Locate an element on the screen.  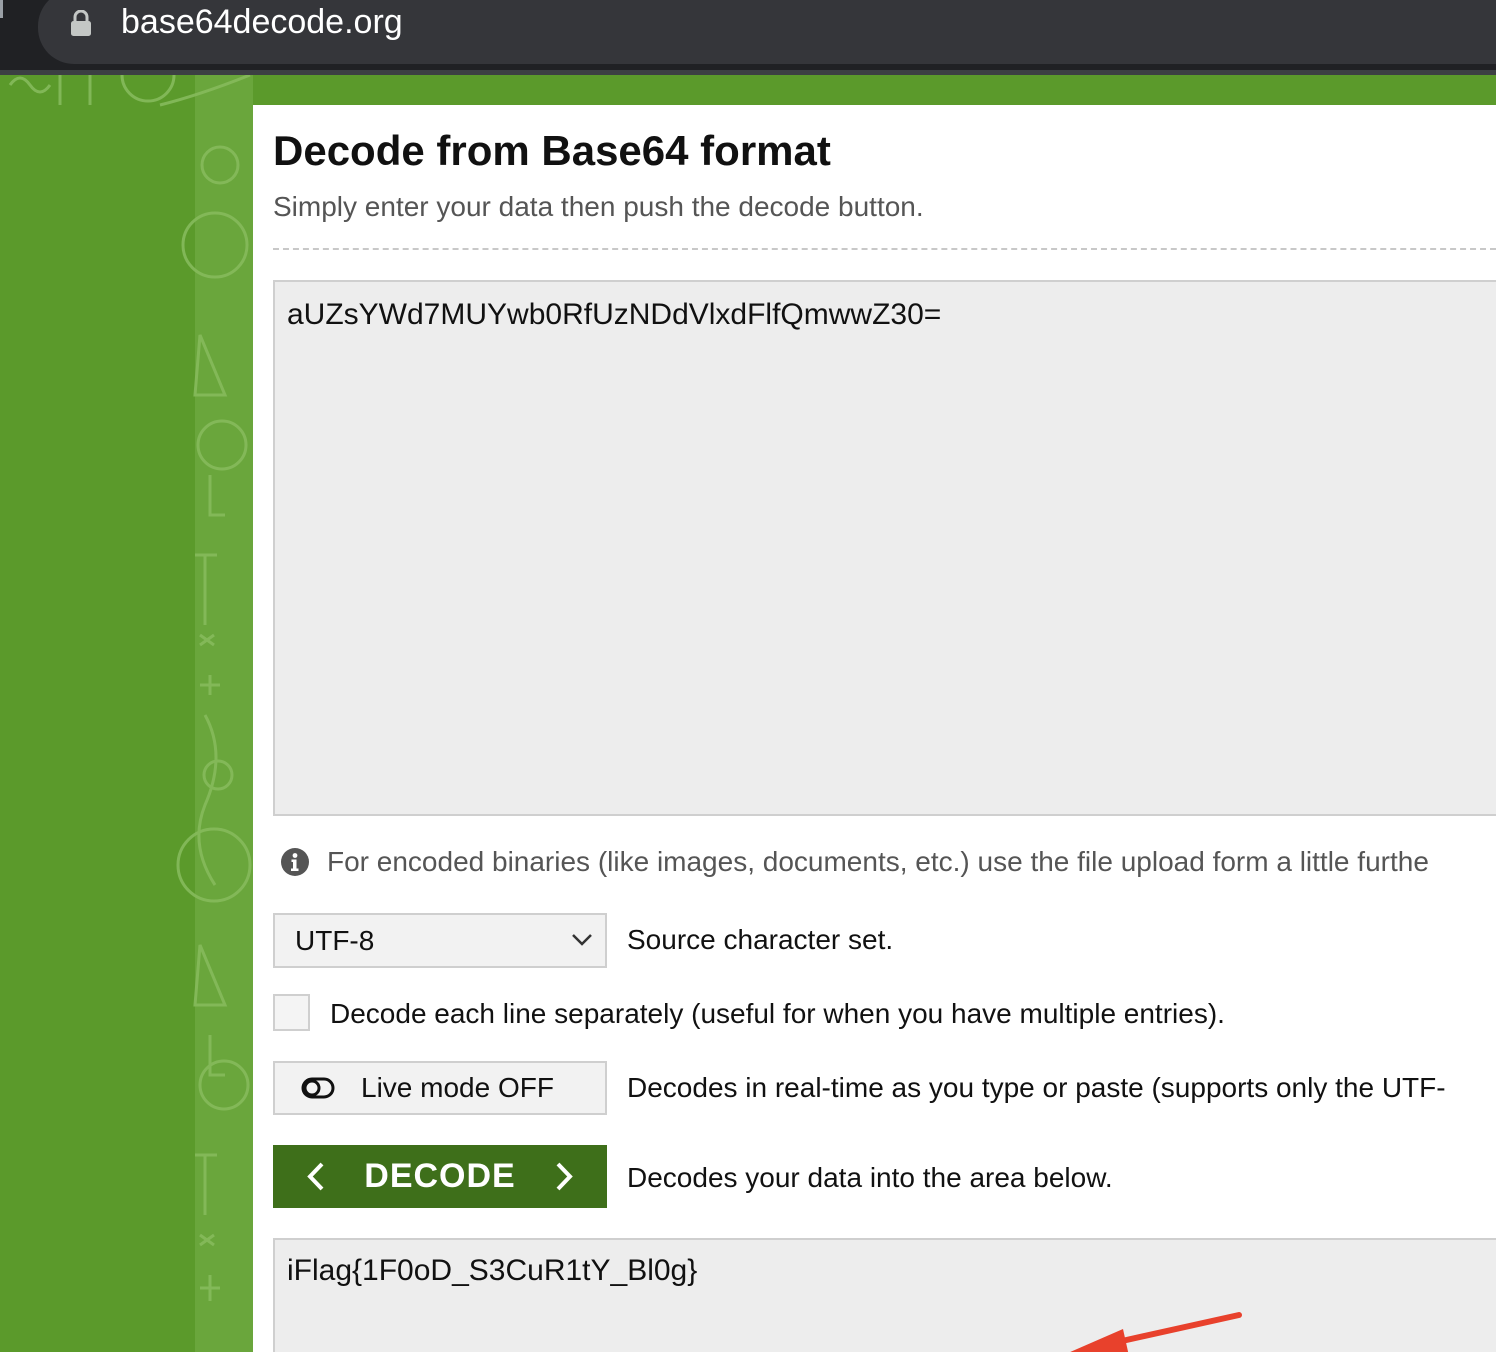
output-value: iFlag{1F0oD_S3CuR1tY_Bl0g} is located at coordinates (492, 1270).